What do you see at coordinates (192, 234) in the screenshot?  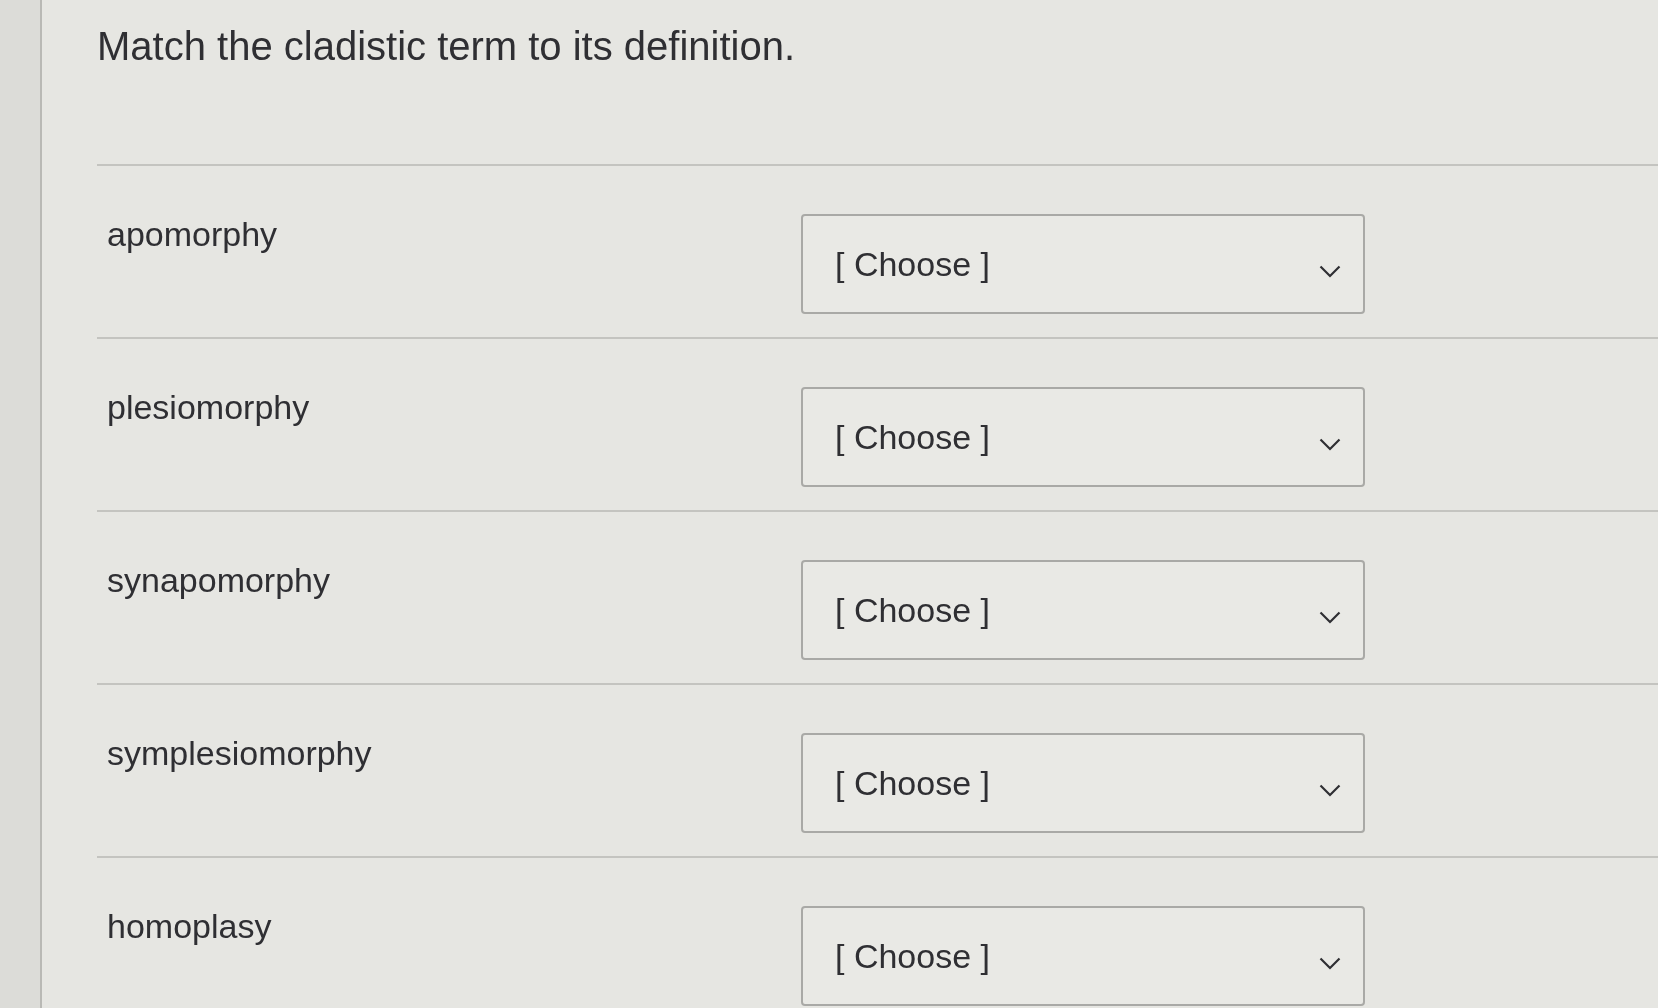 I see `term-label: apomorphy` at bounding box center [192, 234].